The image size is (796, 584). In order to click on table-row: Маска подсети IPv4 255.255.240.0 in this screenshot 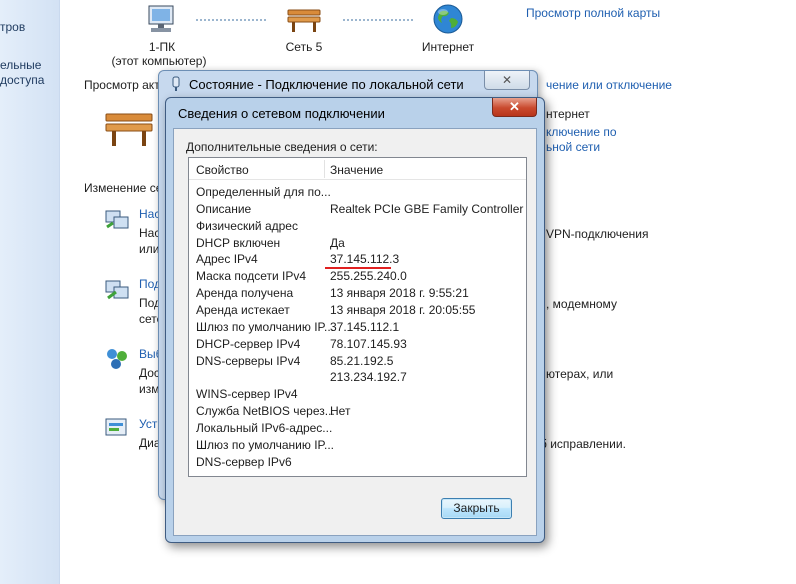, I will do `click(357, 276)`.